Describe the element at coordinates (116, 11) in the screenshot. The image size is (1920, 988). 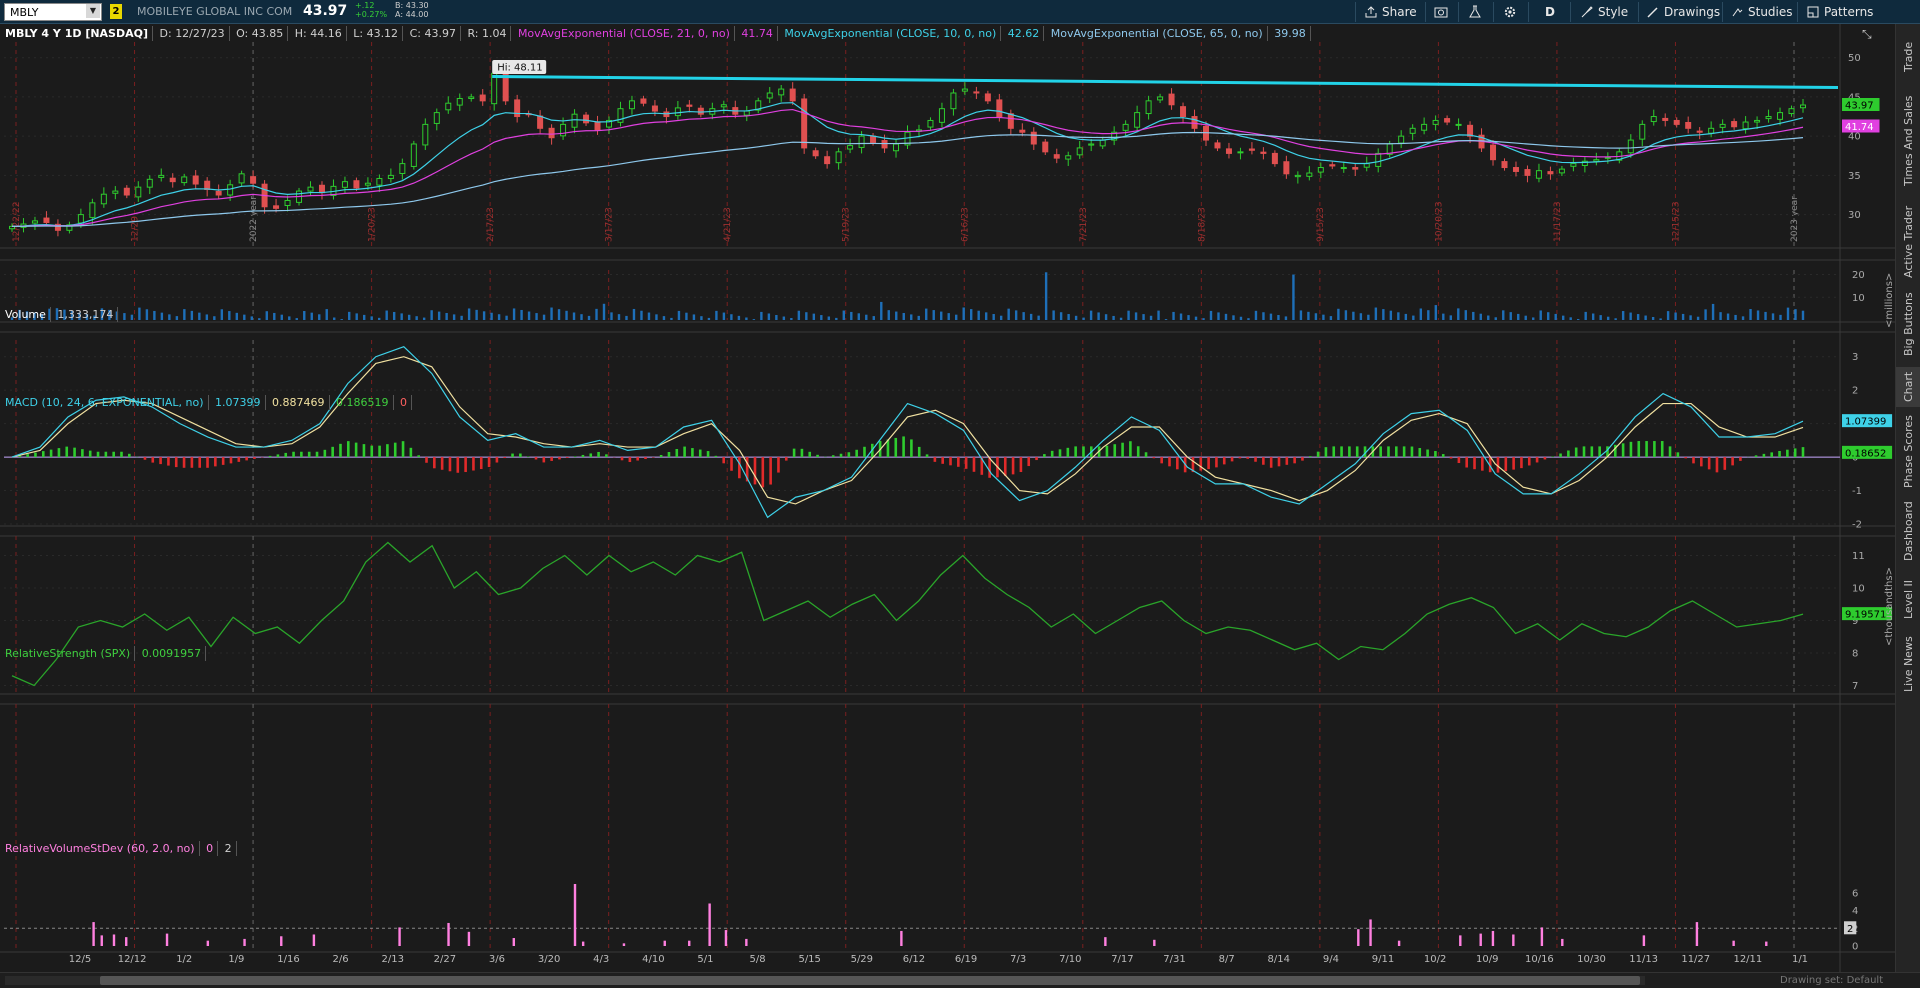
I see `link-group-badge: 2` at that location.